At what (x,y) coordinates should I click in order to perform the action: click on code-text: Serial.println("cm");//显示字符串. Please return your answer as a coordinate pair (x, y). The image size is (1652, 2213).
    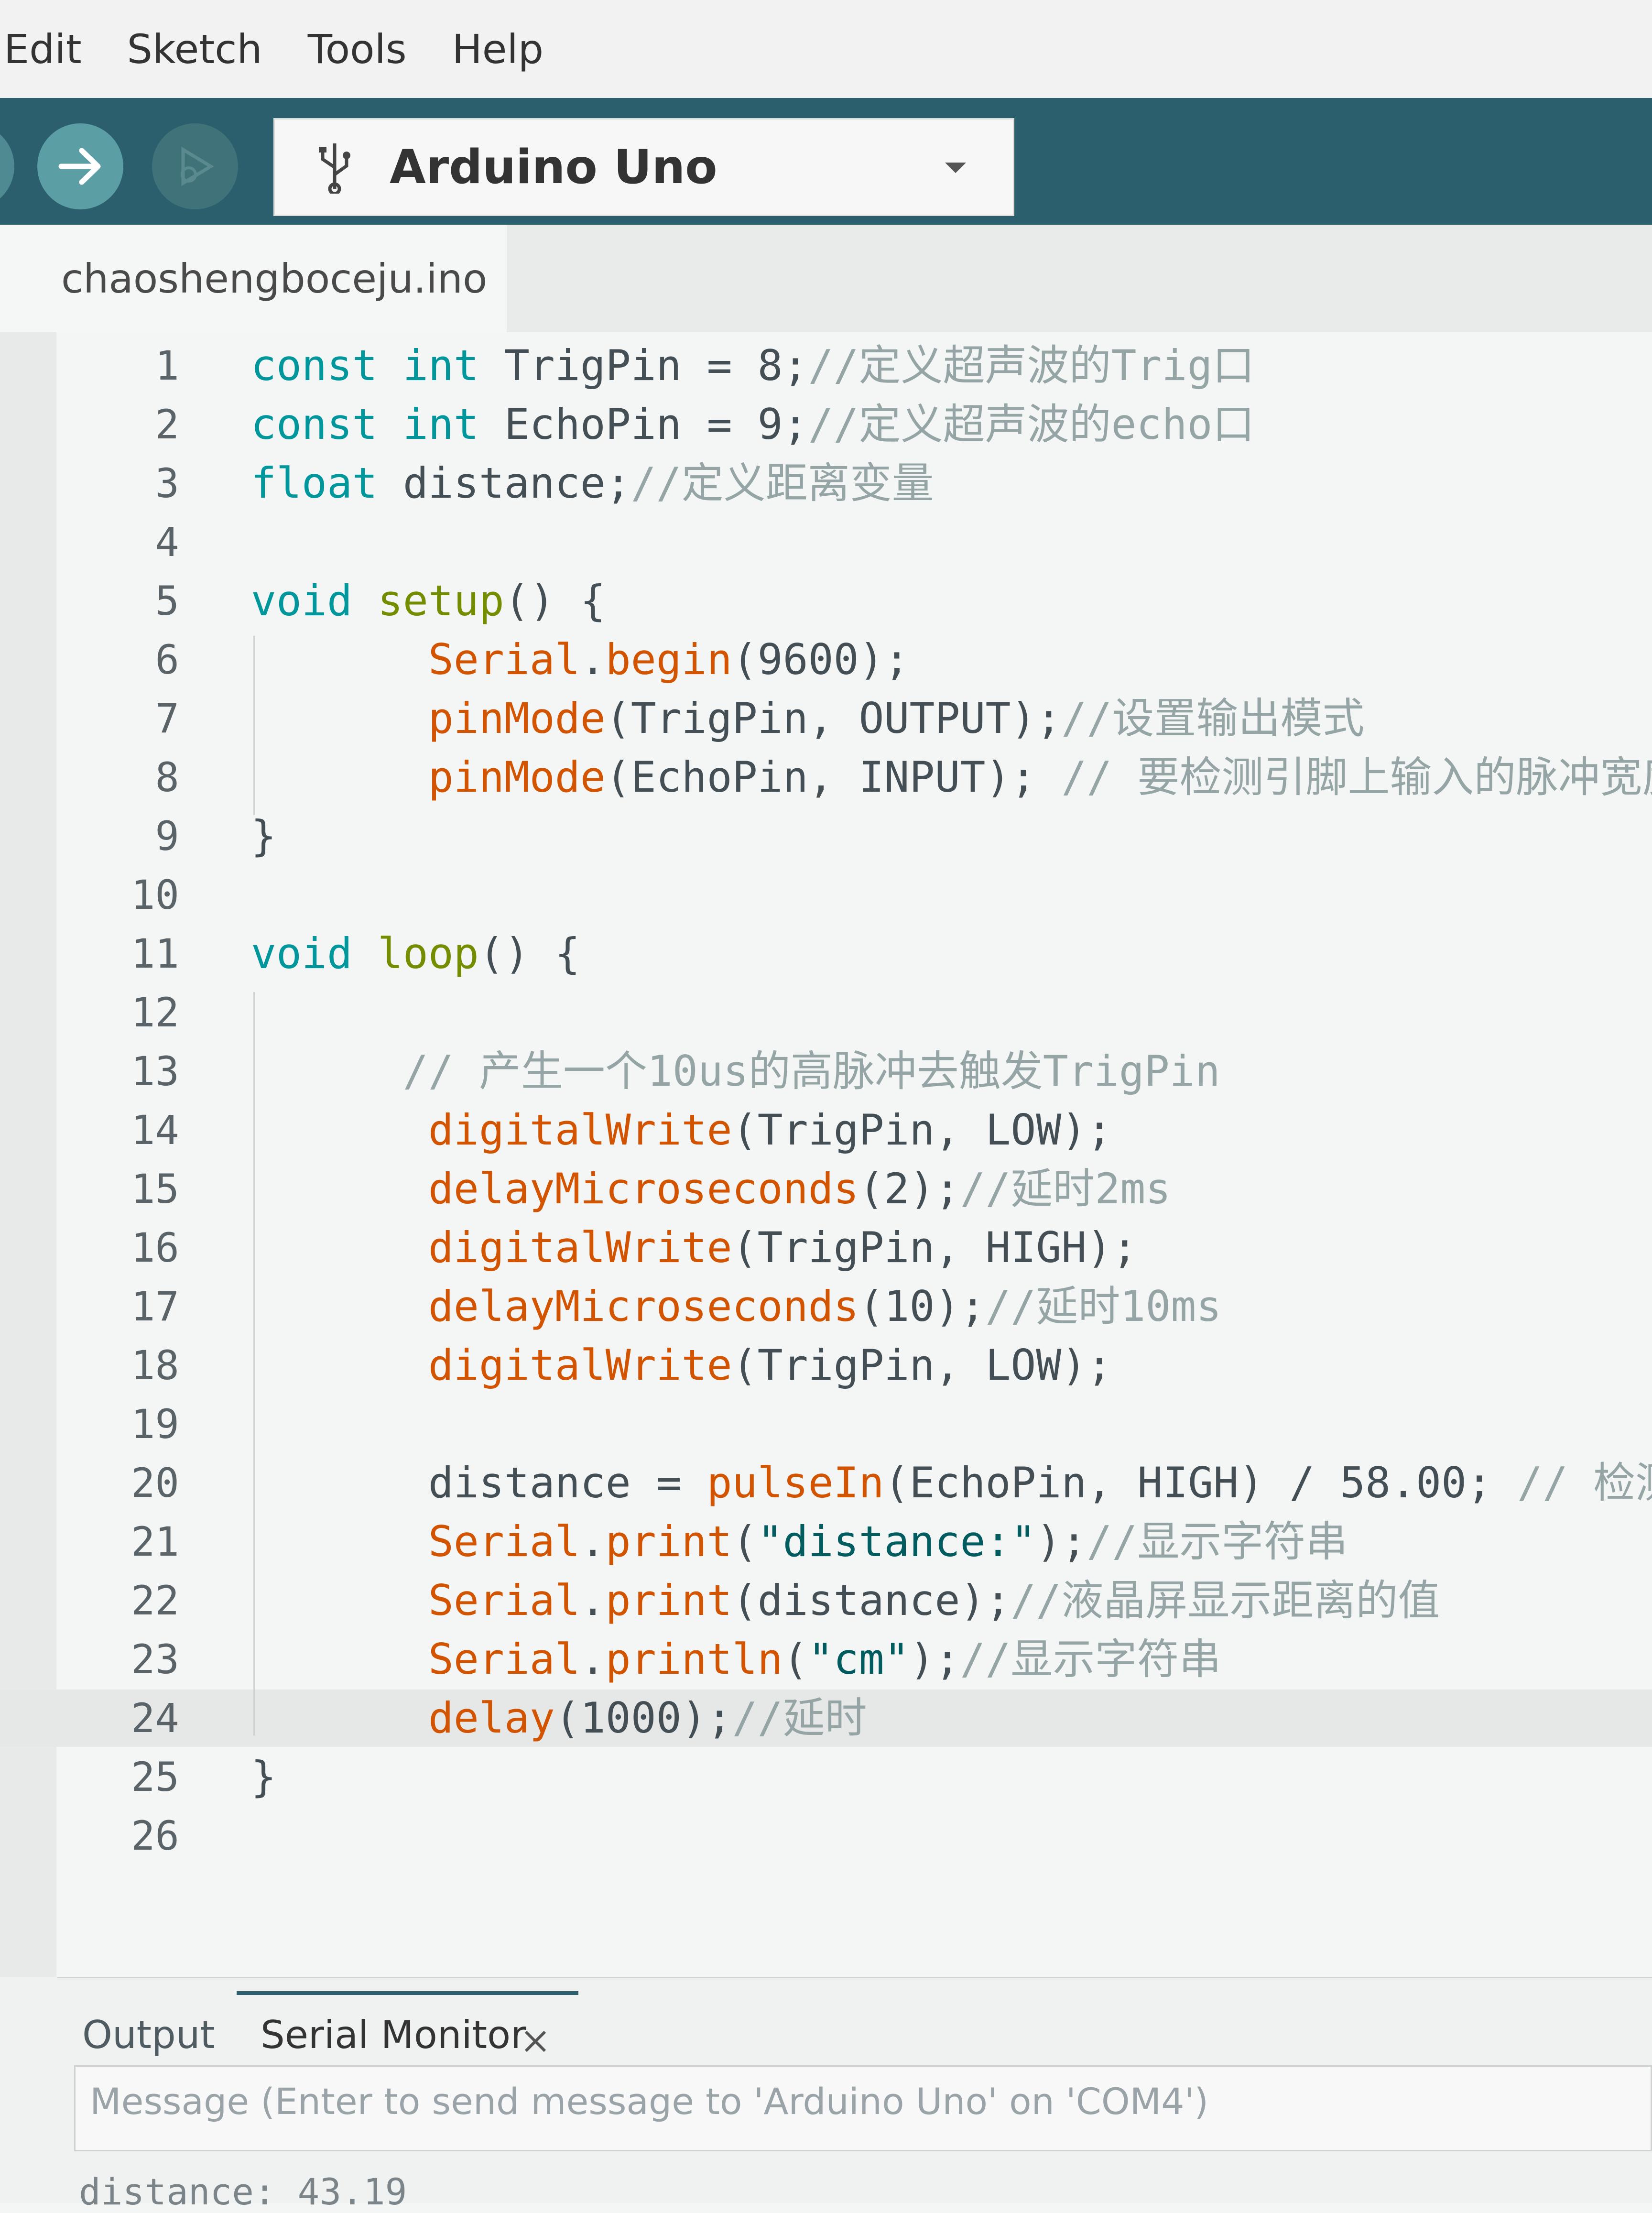
    Looking at the image, I should click on (736, 1660).